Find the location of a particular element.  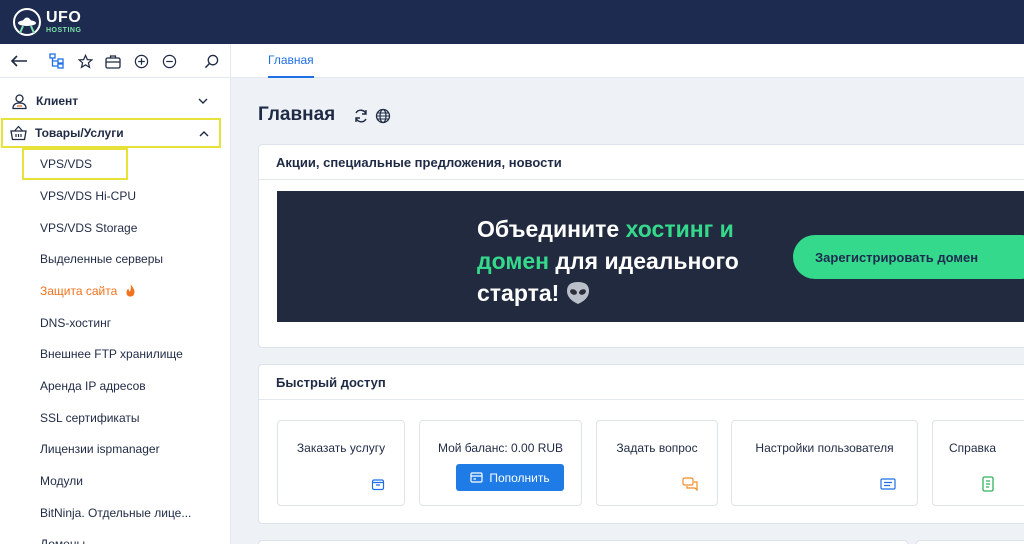

sidebar-item-domains: Домены is located at coordinates (62, 539).